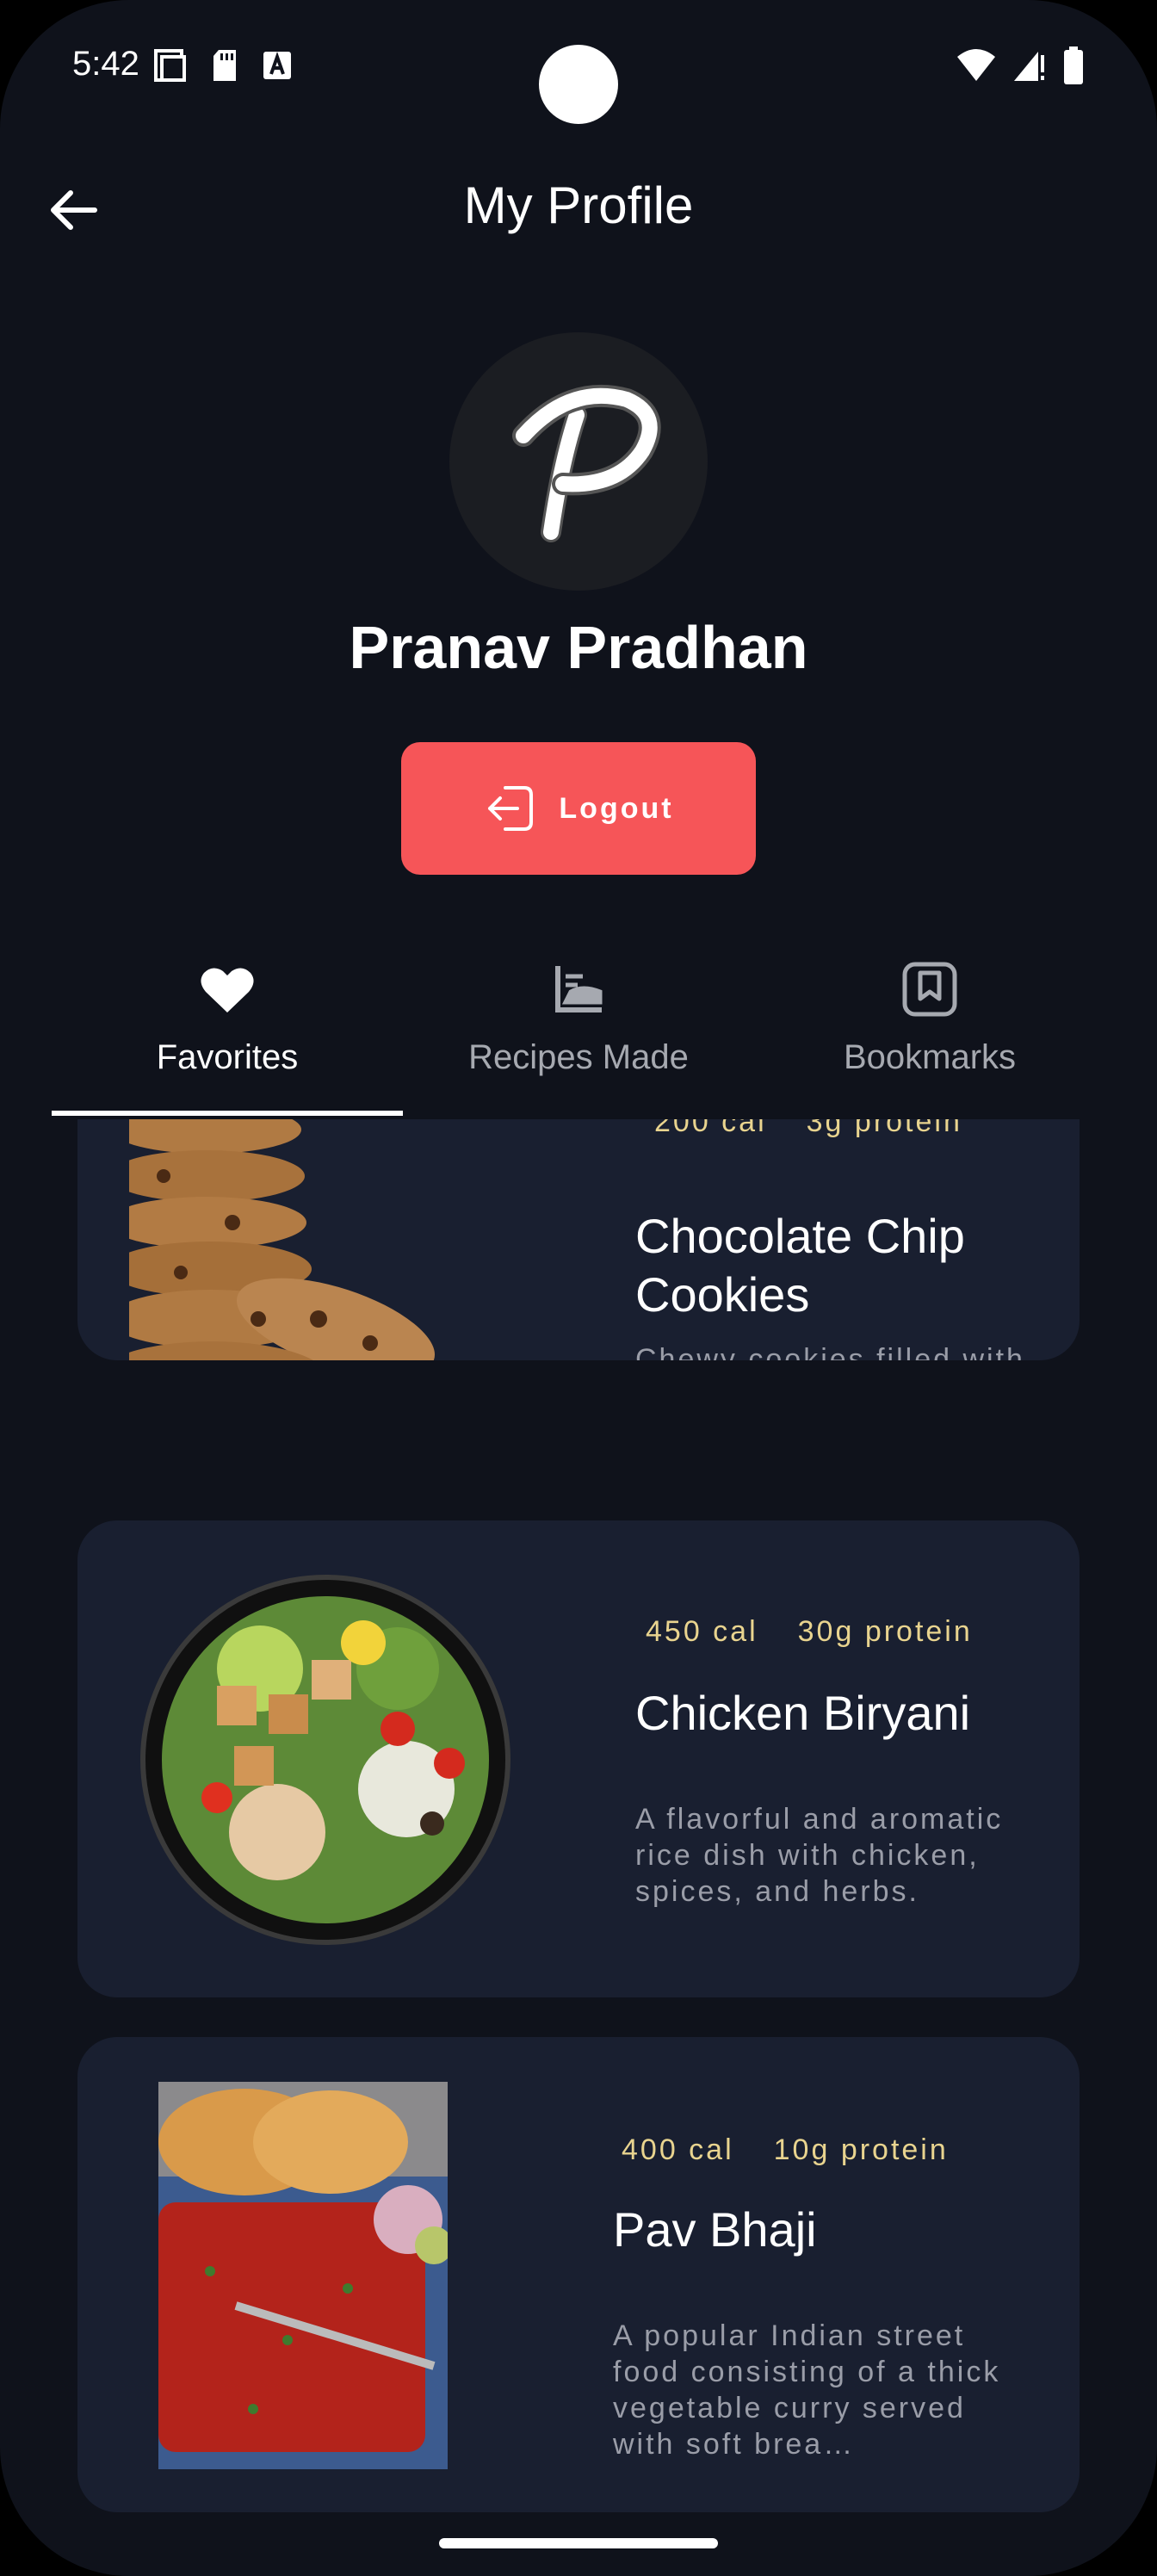 This screenshot has height=2576, width=1157. Describe the element at coordinates (976, 65) in the screenshot. I see `wifi-icon` at that location.